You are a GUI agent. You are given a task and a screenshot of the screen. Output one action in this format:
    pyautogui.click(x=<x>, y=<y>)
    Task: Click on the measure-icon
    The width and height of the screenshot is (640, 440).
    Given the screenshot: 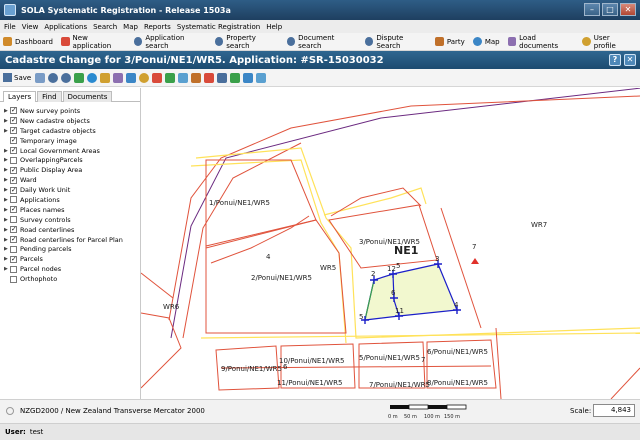 What is the action you would take?
    pyautogui.click(x=131, y=77)
    